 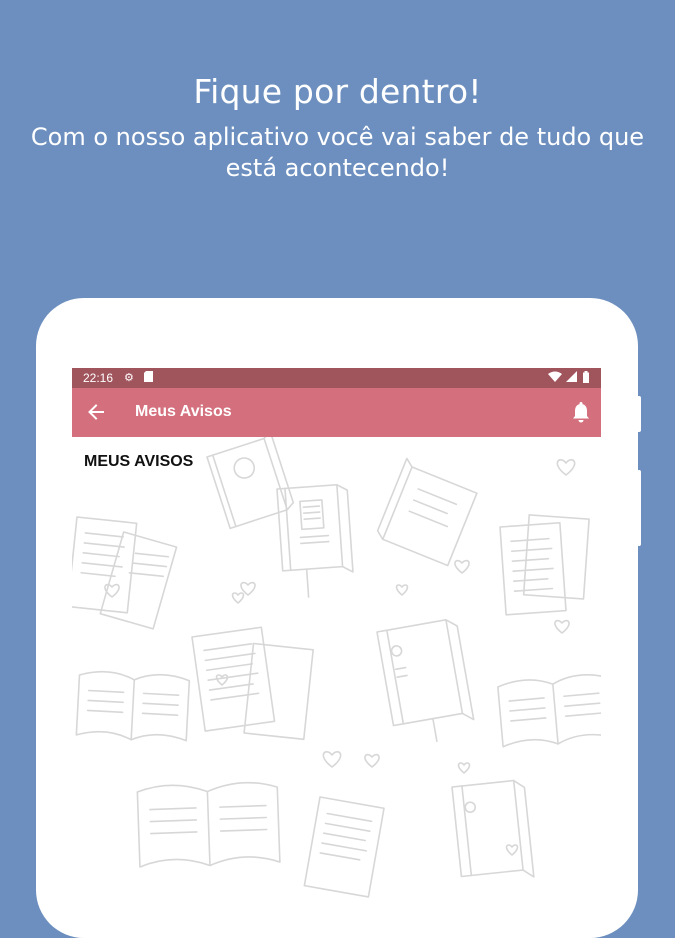 What do you see at coordinates (336, 412) in the screenshot?
I see `app-bar: Meus Avisos` at bounding box center [336, 412].